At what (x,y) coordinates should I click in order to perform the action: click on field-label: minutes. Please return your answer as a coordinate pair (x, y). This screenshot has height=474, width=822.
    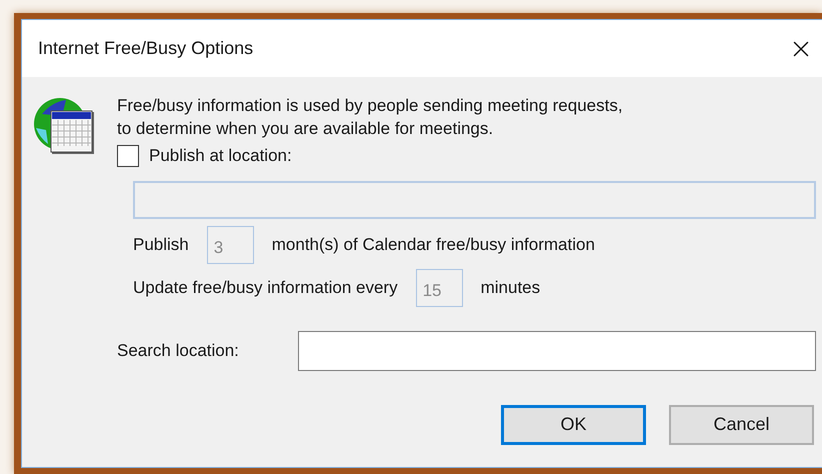
    Looking at the image, I should click on (510, 287).